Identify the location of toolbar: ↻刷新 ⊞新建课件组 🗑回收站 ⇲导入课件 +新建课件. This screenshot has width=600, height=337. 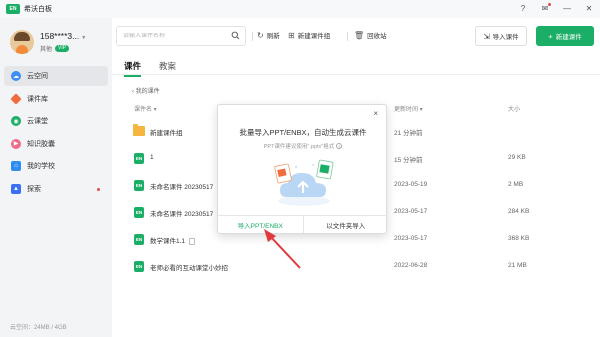
(356, 36).